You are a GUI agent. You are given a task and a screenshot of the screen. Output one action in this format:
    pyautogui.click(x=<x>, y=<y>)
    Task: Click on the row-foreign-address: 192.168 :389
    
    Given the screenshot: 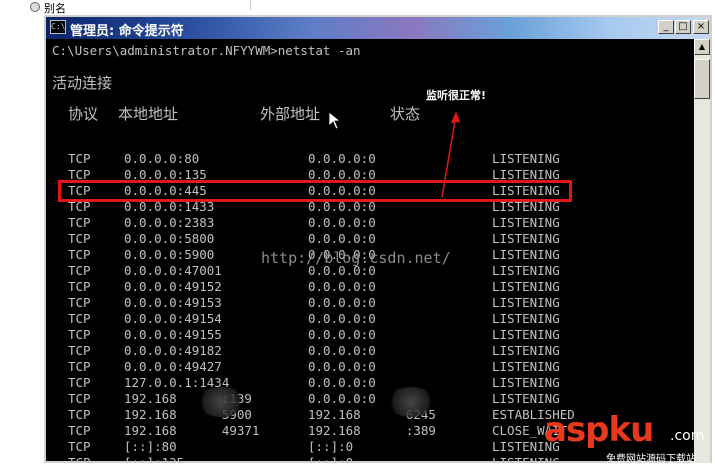 What is the action you would take?
    pyautogui.click(x=372, y=430)
    